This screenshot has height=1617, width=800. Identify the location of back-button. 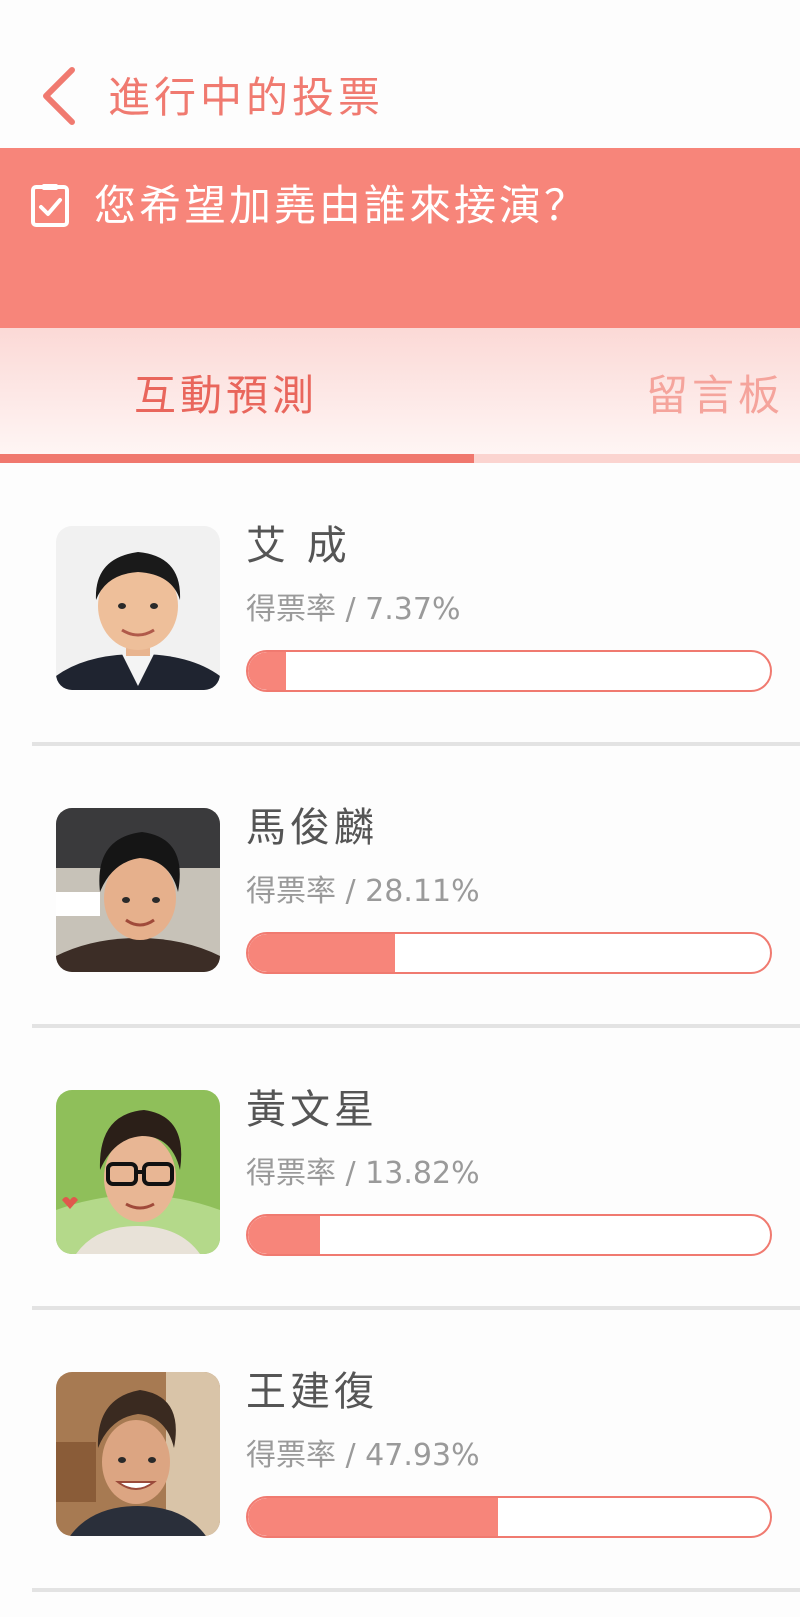
(63, 96).